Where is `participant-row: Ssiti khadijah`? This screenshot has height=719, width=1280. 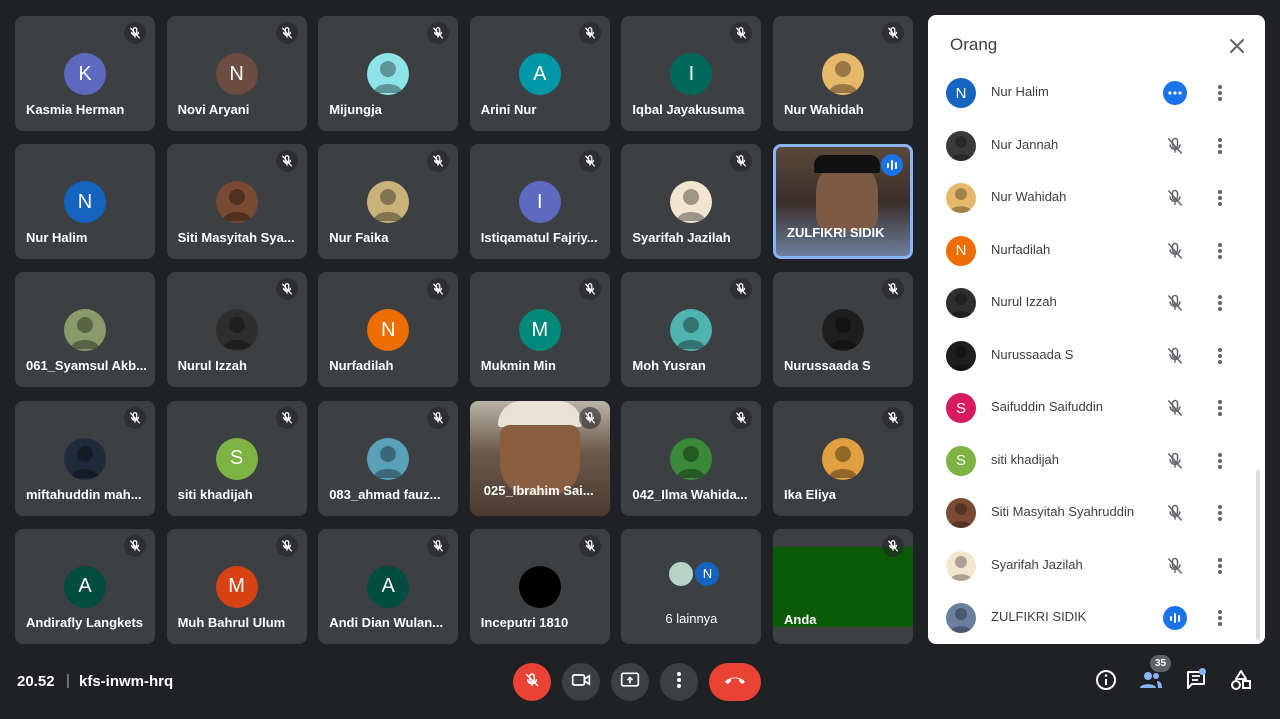
participant-row: Ssiti khadijah is located at coordinates (1093, 461).